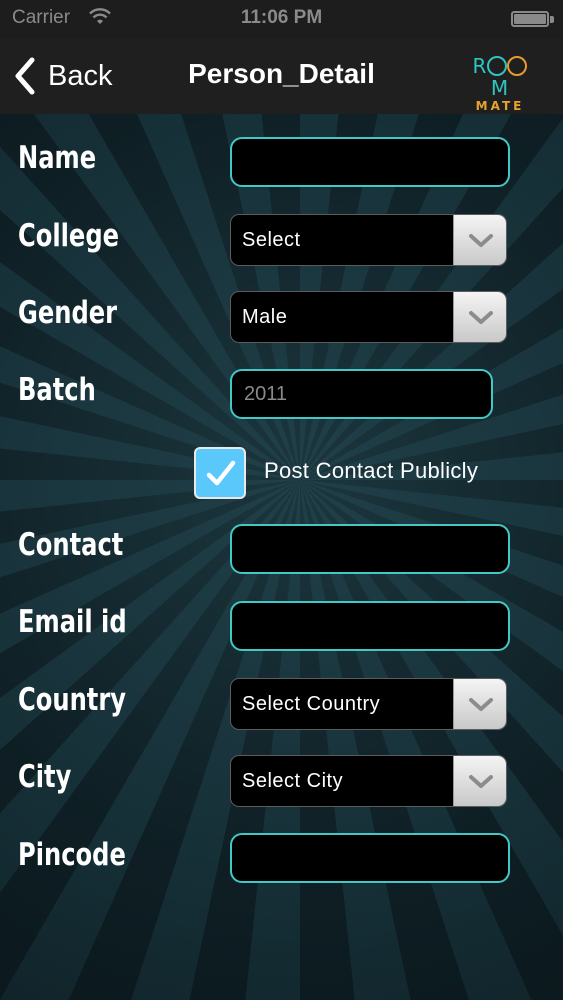 The width and height of the screenshot is (563, 1000). What do you see at coordinates (271, 240) in the screenshot?
I see `college-selected-value: Select` at bounding box center [271, 240].